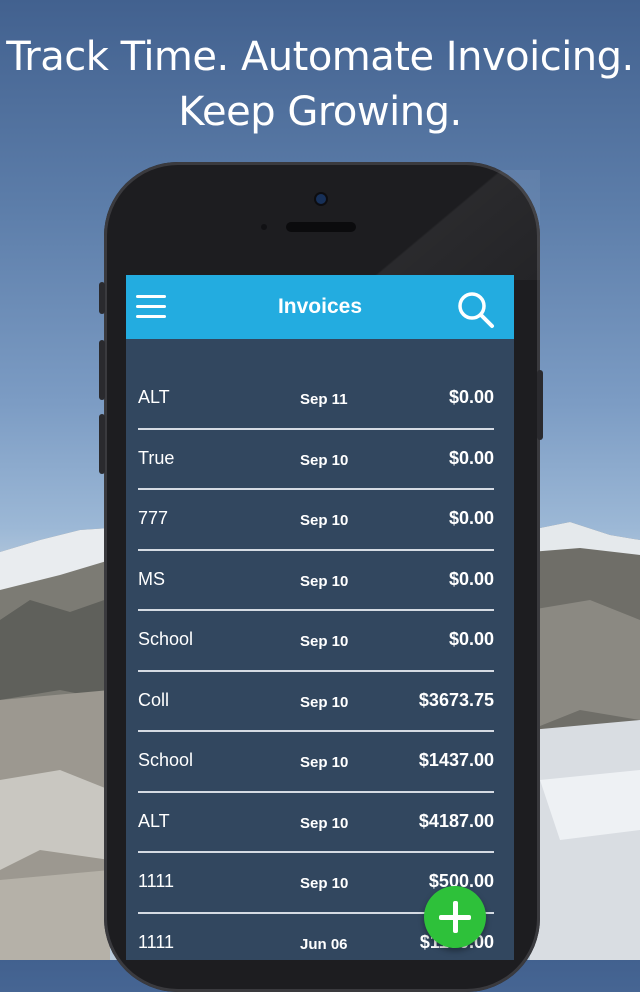  What do you see at coordinates (156, 457) in the screenshot?
I see `invoice-client-name: True` at bounding box center [156, 457].